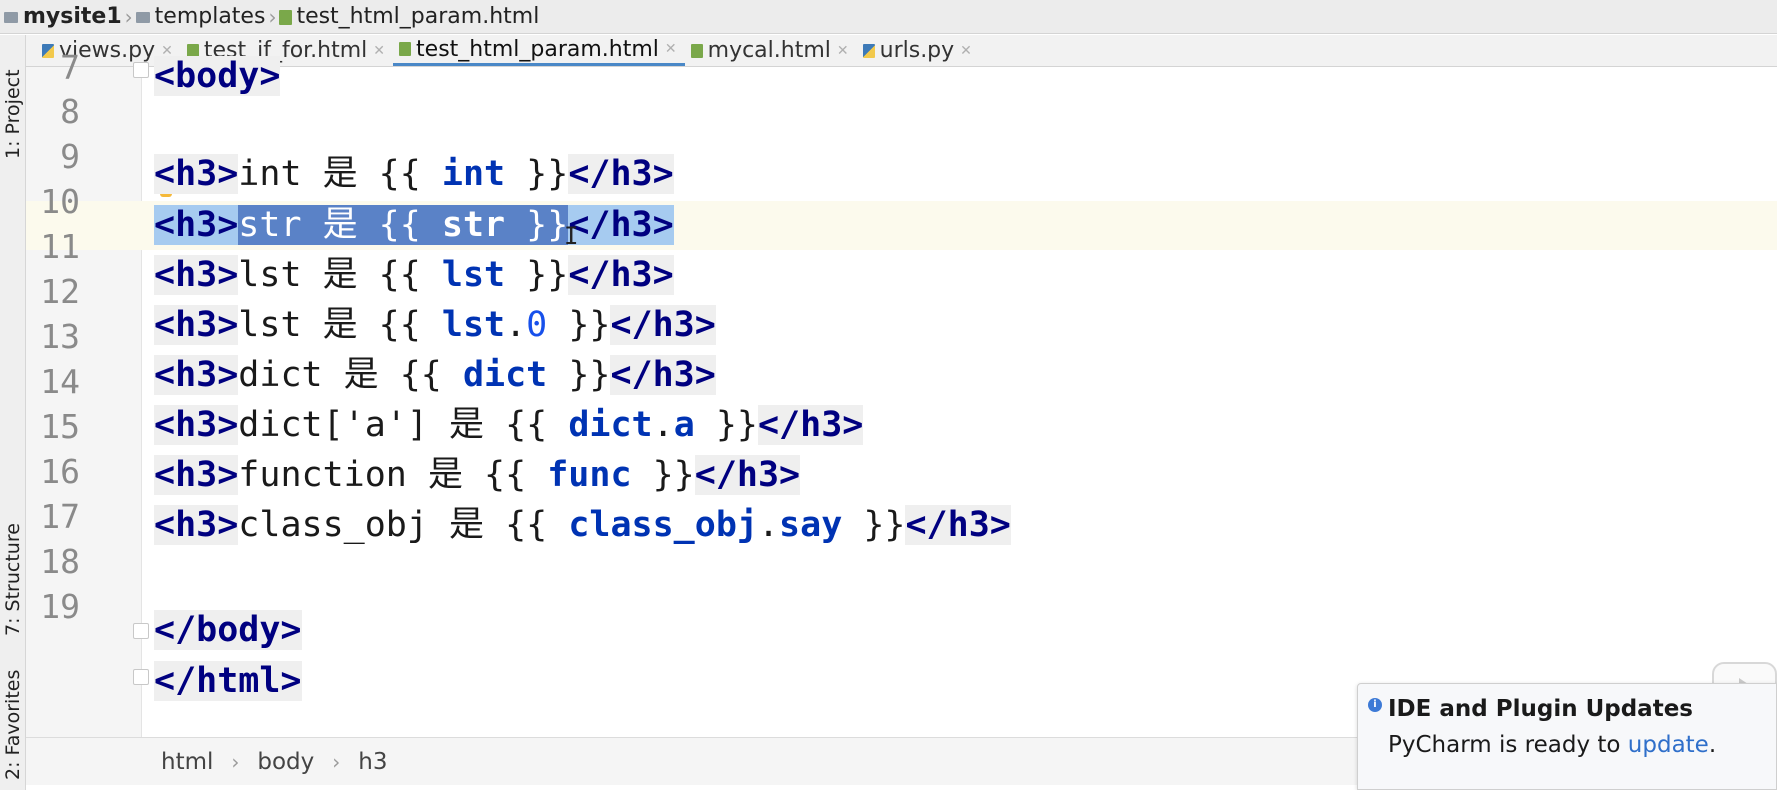 Image resolution: width=1777 pixels, height=790 pixels. I want to click on line-number: 10, so click(60, 201).